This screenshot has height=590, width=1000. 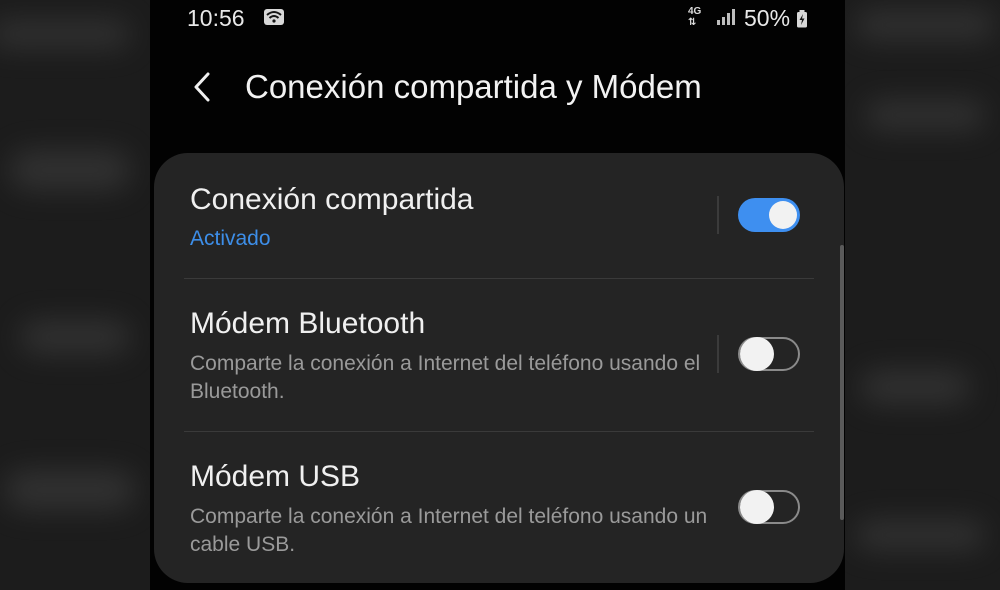 I want to click on setting-title: Conexión compartida, so click(x=332, y=199).